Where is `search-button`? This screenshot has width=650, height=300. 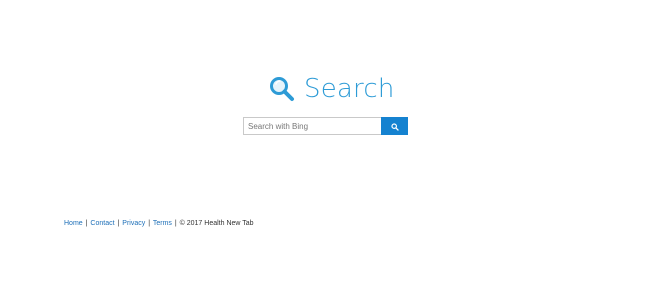 search-button is located at coordinates (394, 126).